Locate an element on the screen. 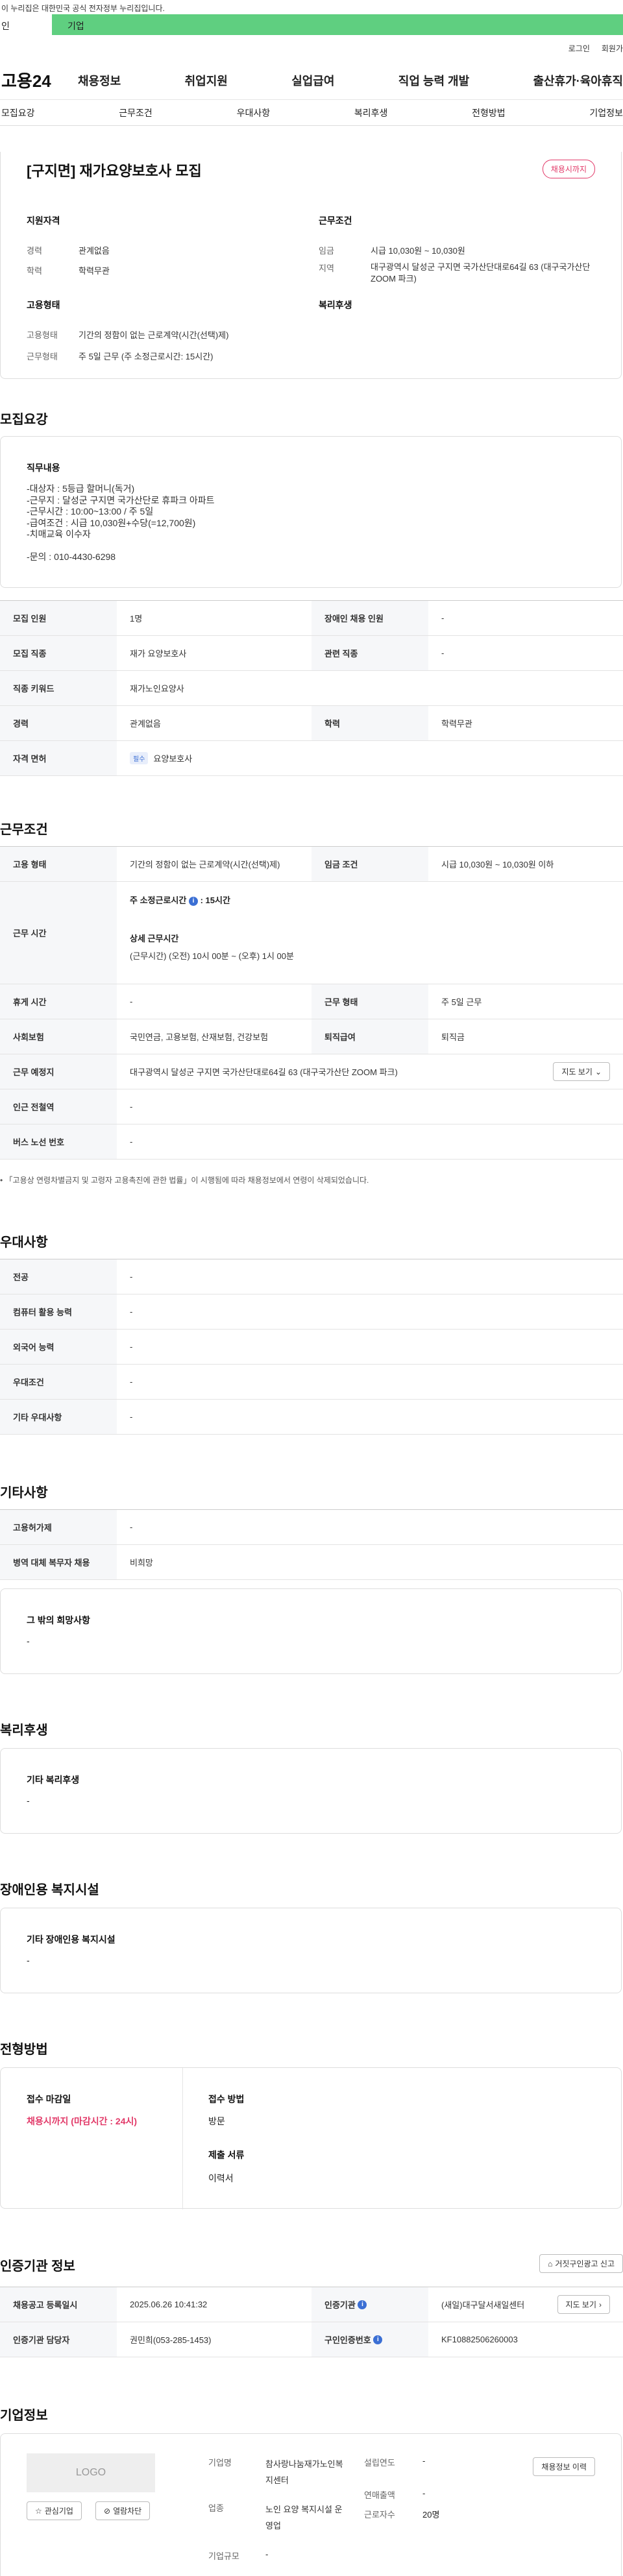 The height and width of the screenshot is (2576, 623). conditions-section-title: 근무조건 is located at coordinates (24, 830).